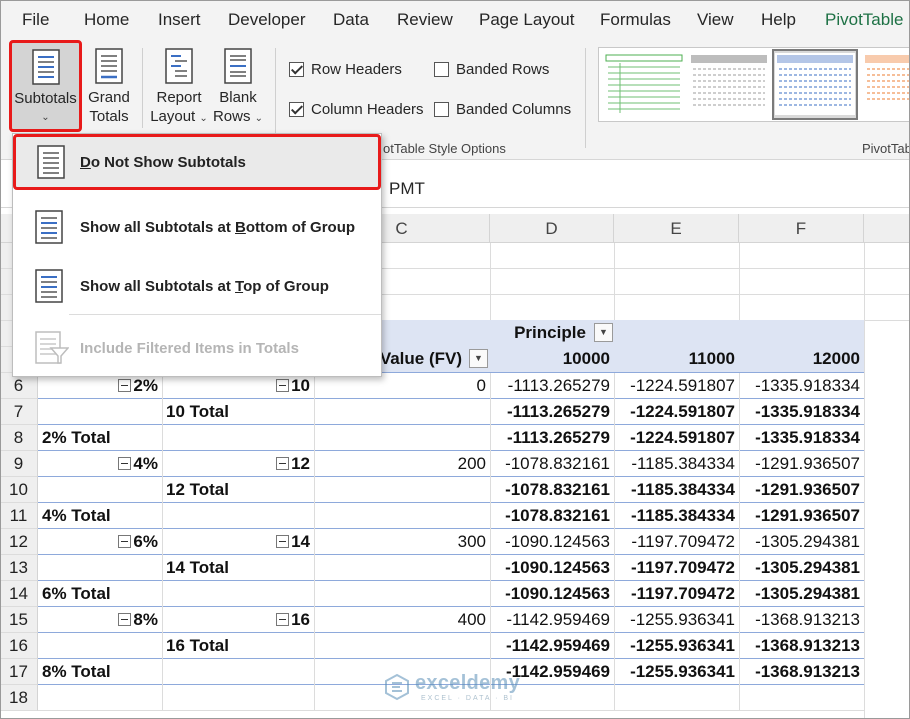  I want to click on row-header: 11, so click(19, 516).